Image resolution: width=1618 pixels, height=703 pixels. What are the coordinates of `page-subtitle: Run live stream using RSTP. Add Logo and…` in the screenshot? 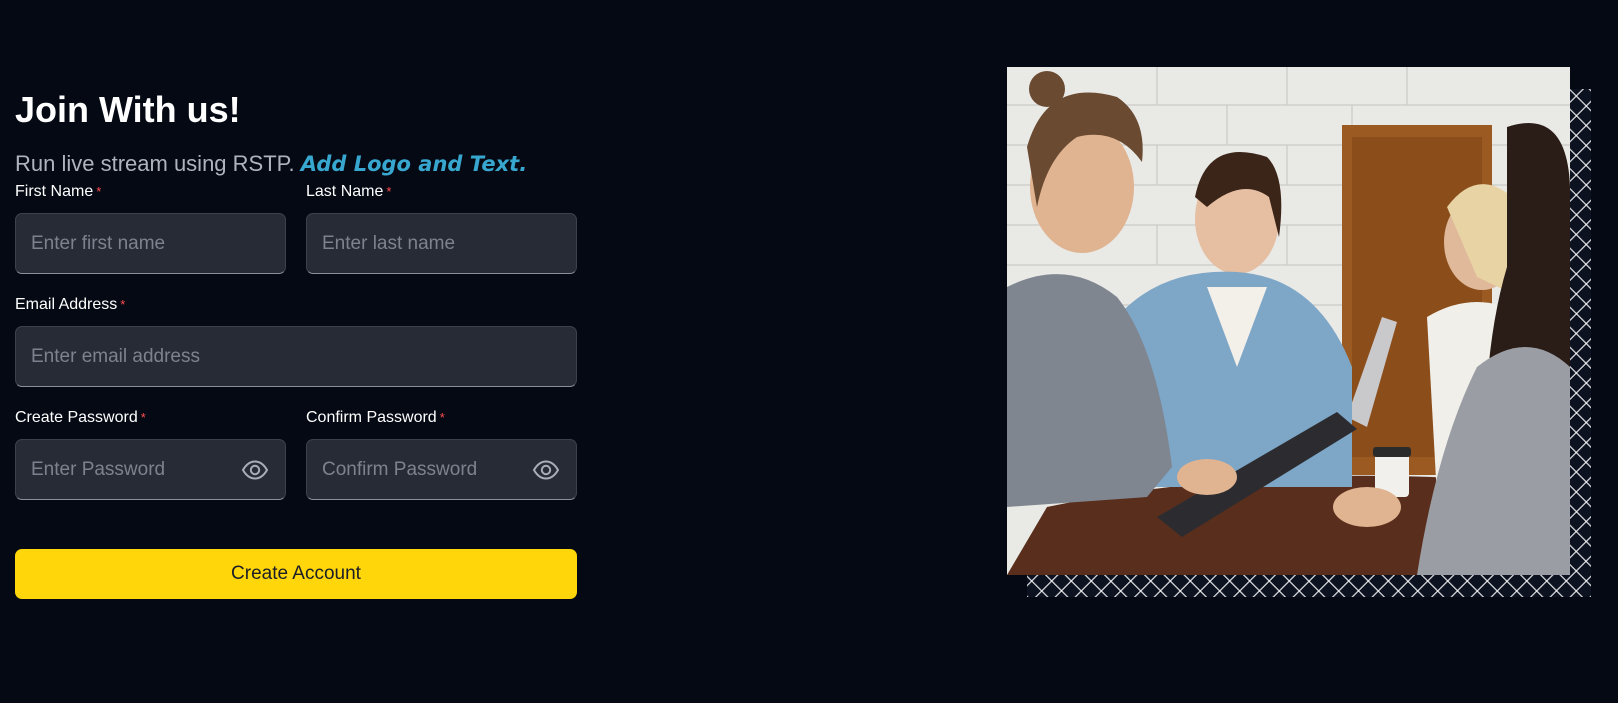 It's located at (296, 164).